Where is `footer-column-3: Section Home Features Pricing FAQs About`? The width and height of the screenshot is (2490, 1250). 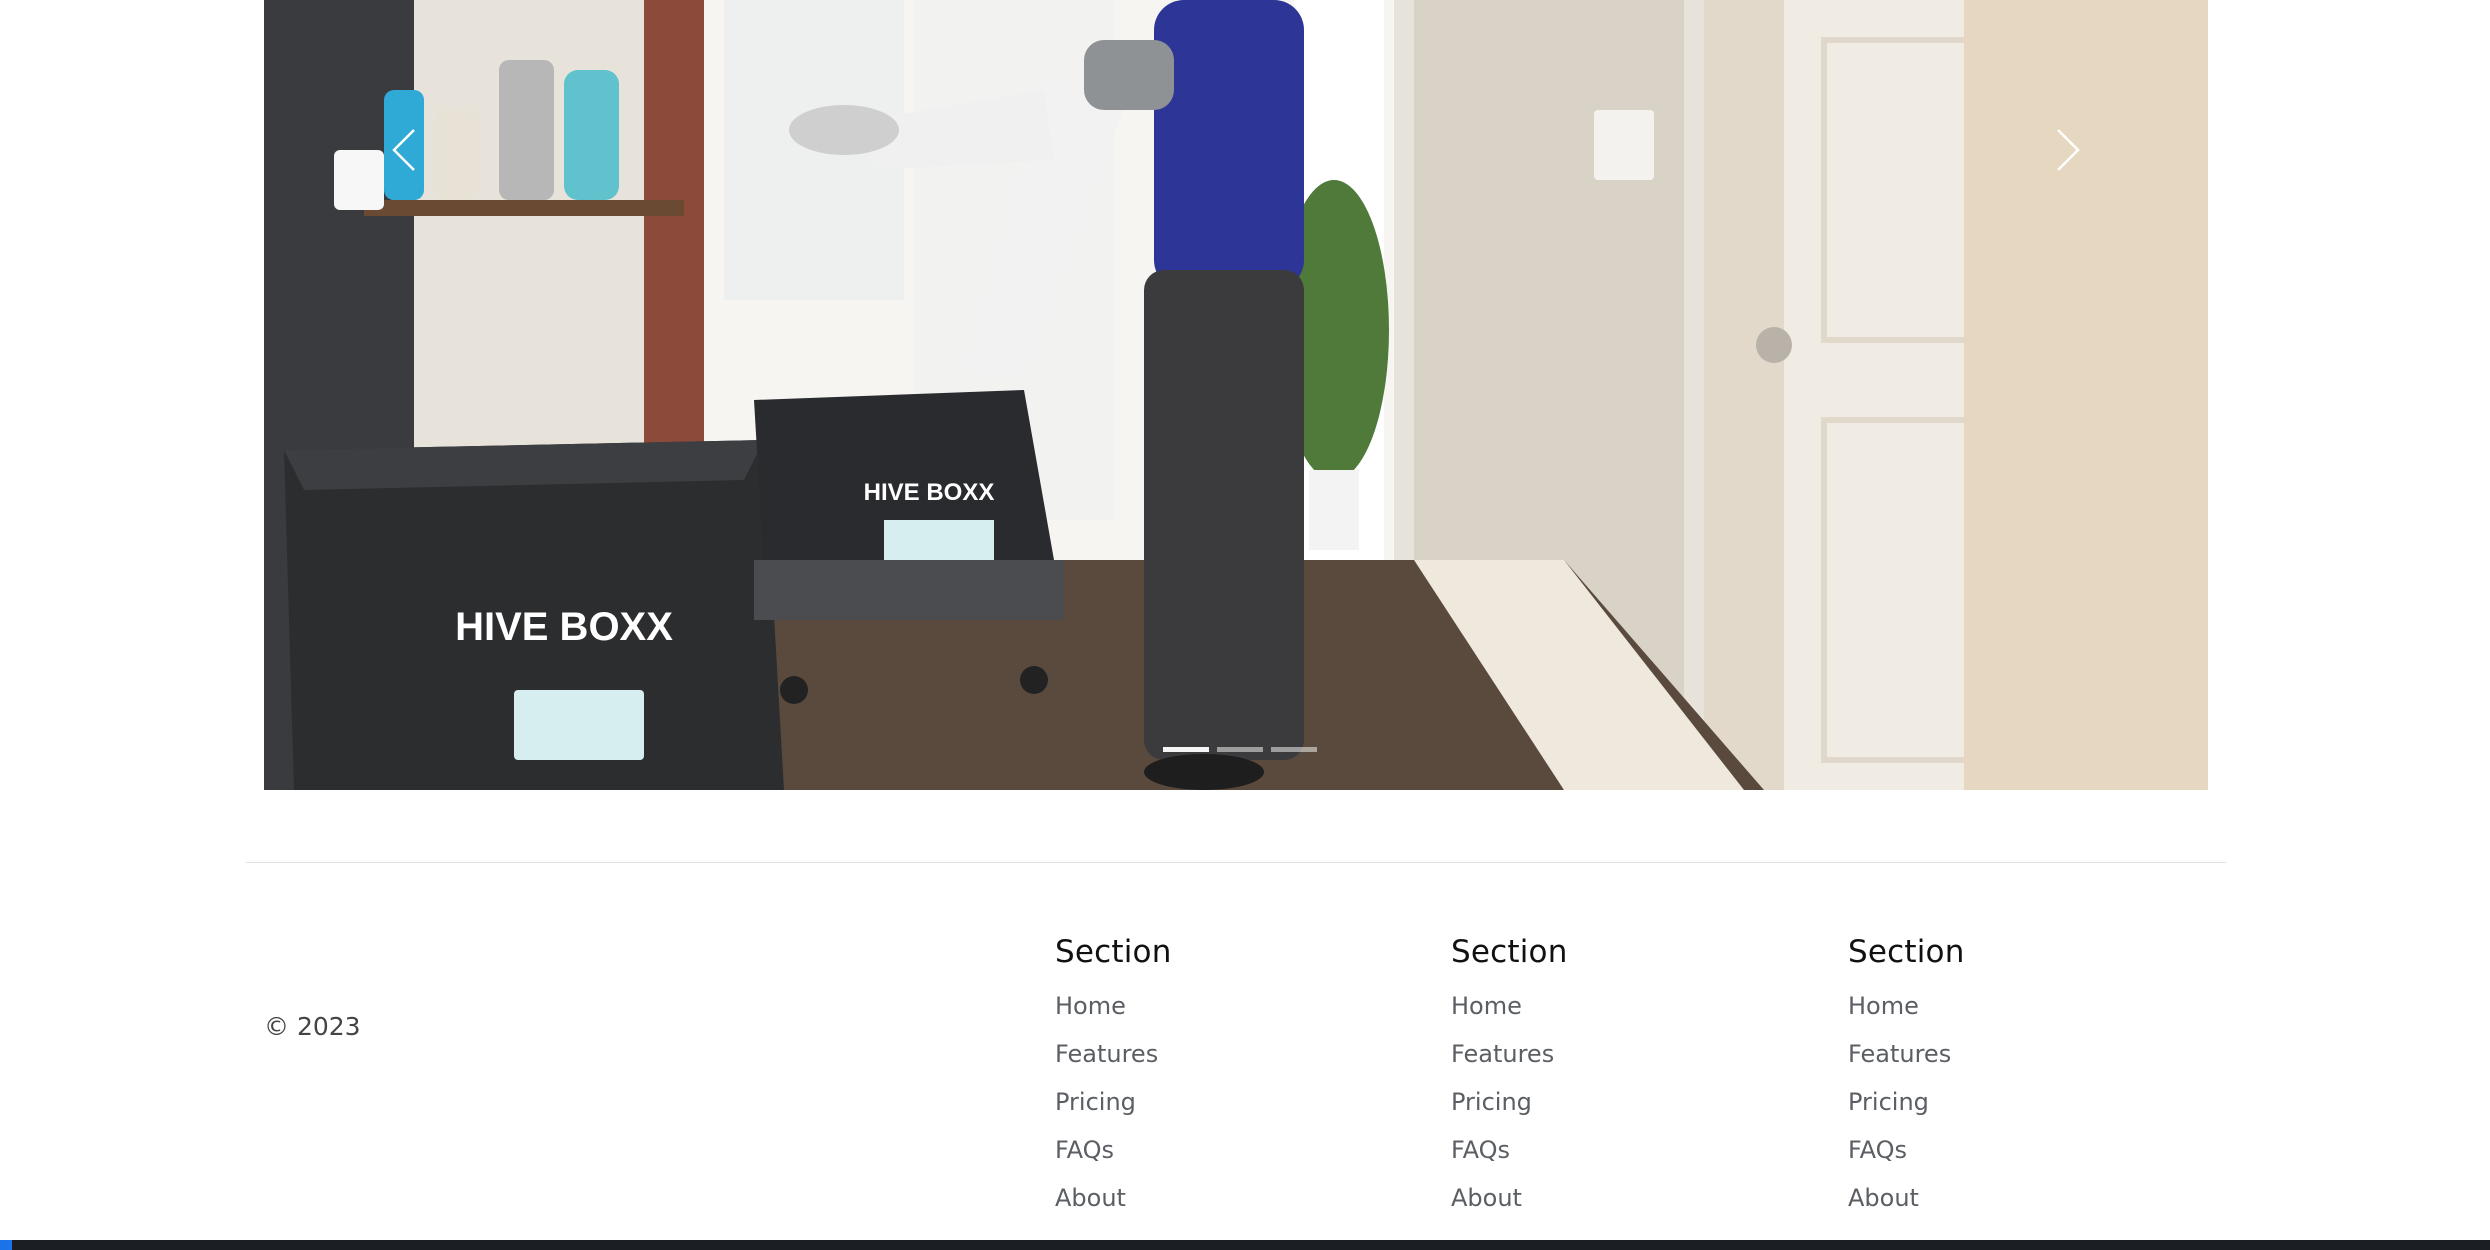
footer-column-3: Section Home Features Pricing FAQs About is located at coordinates (2038, 1078).